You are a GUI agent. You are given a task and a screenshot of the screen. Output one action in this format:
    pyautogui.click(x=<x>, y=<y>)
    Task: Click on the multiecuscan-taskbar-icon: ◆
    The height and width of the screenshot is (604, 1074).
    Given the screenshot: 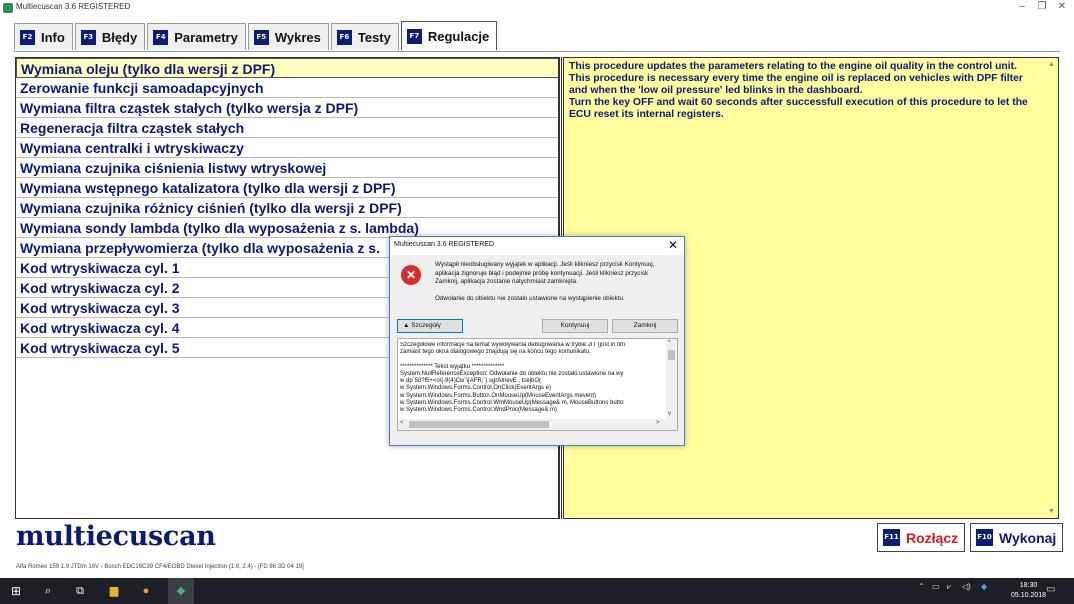 What is the action you would take?
    pyautogui.click(x=181, y=591)
    